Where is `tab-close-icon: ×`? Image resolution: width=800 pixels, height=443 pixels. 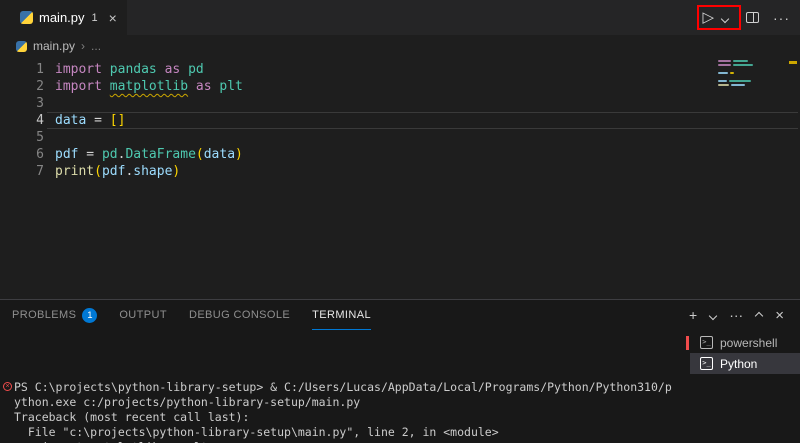
tab-close-icon: × is located at coordinates (113, 18).